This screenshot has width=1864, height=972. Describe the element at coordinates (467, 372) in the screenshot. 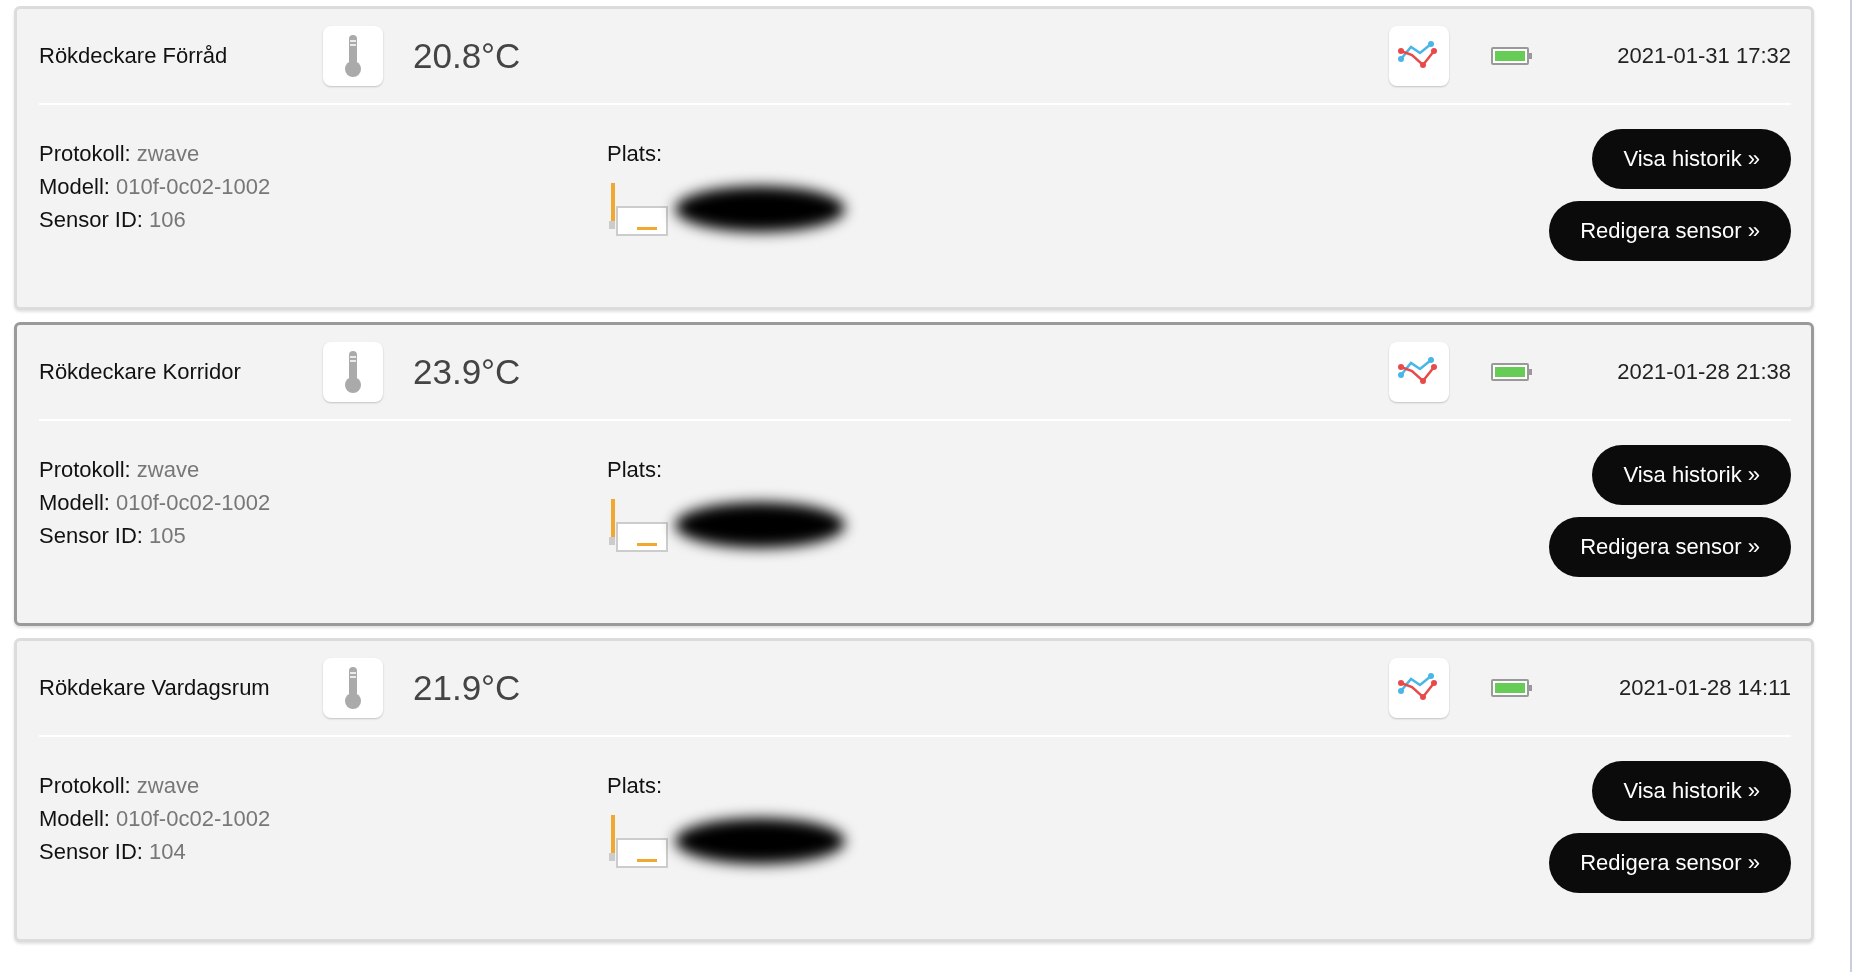

I see `temperature-reading: 23.9°C` at that location.